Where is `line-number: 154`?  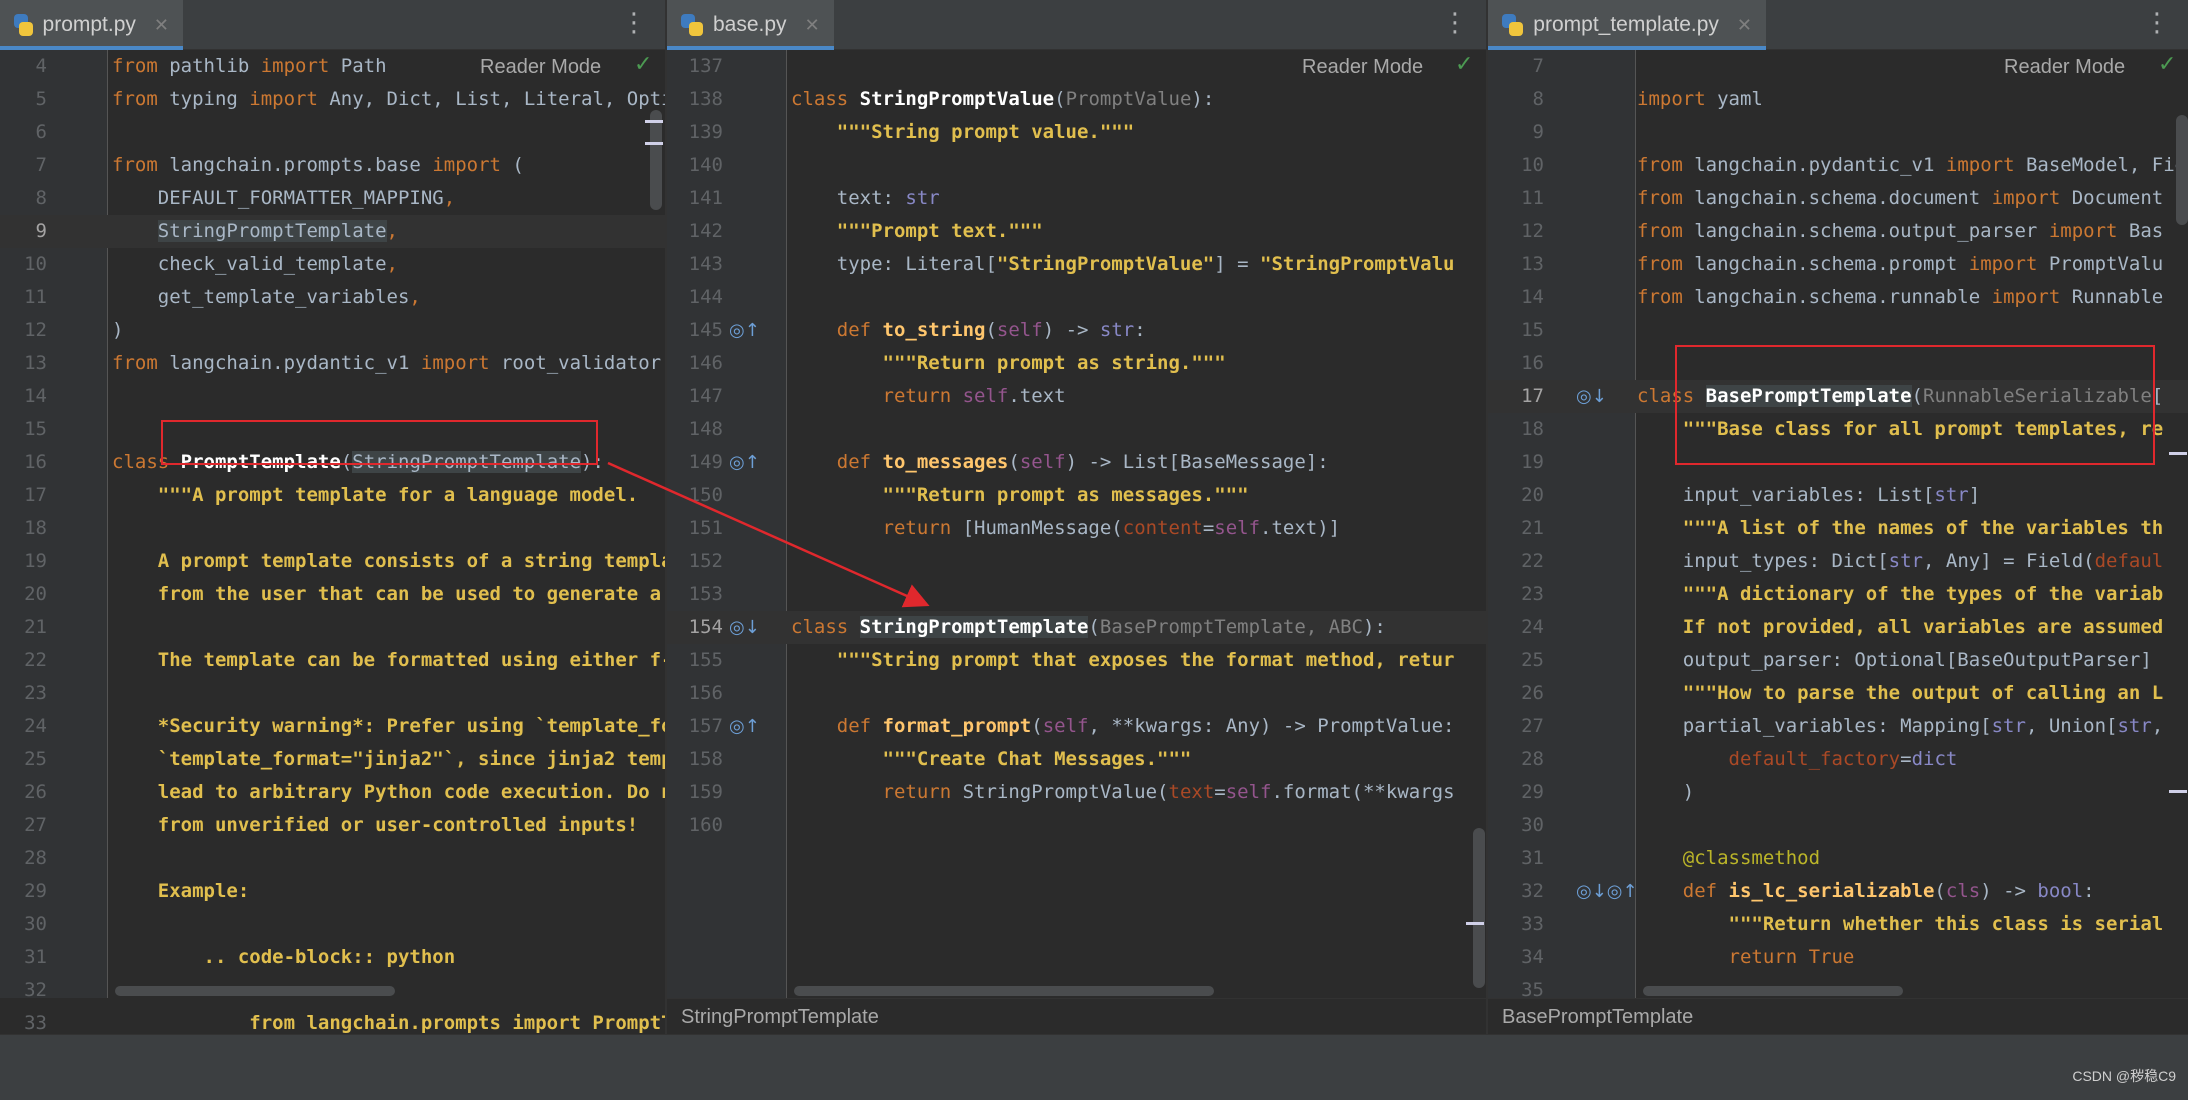
line-number: 154 is located at coordinates (695, 627).